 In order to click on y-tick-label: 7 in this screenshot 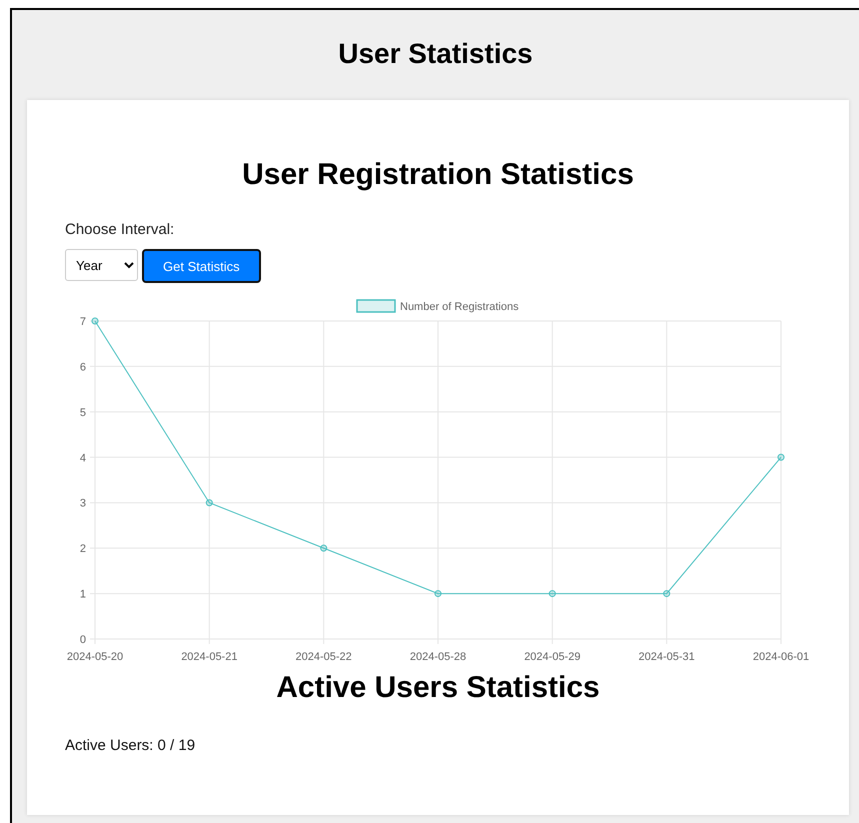, I will do `click(83, 322)`.